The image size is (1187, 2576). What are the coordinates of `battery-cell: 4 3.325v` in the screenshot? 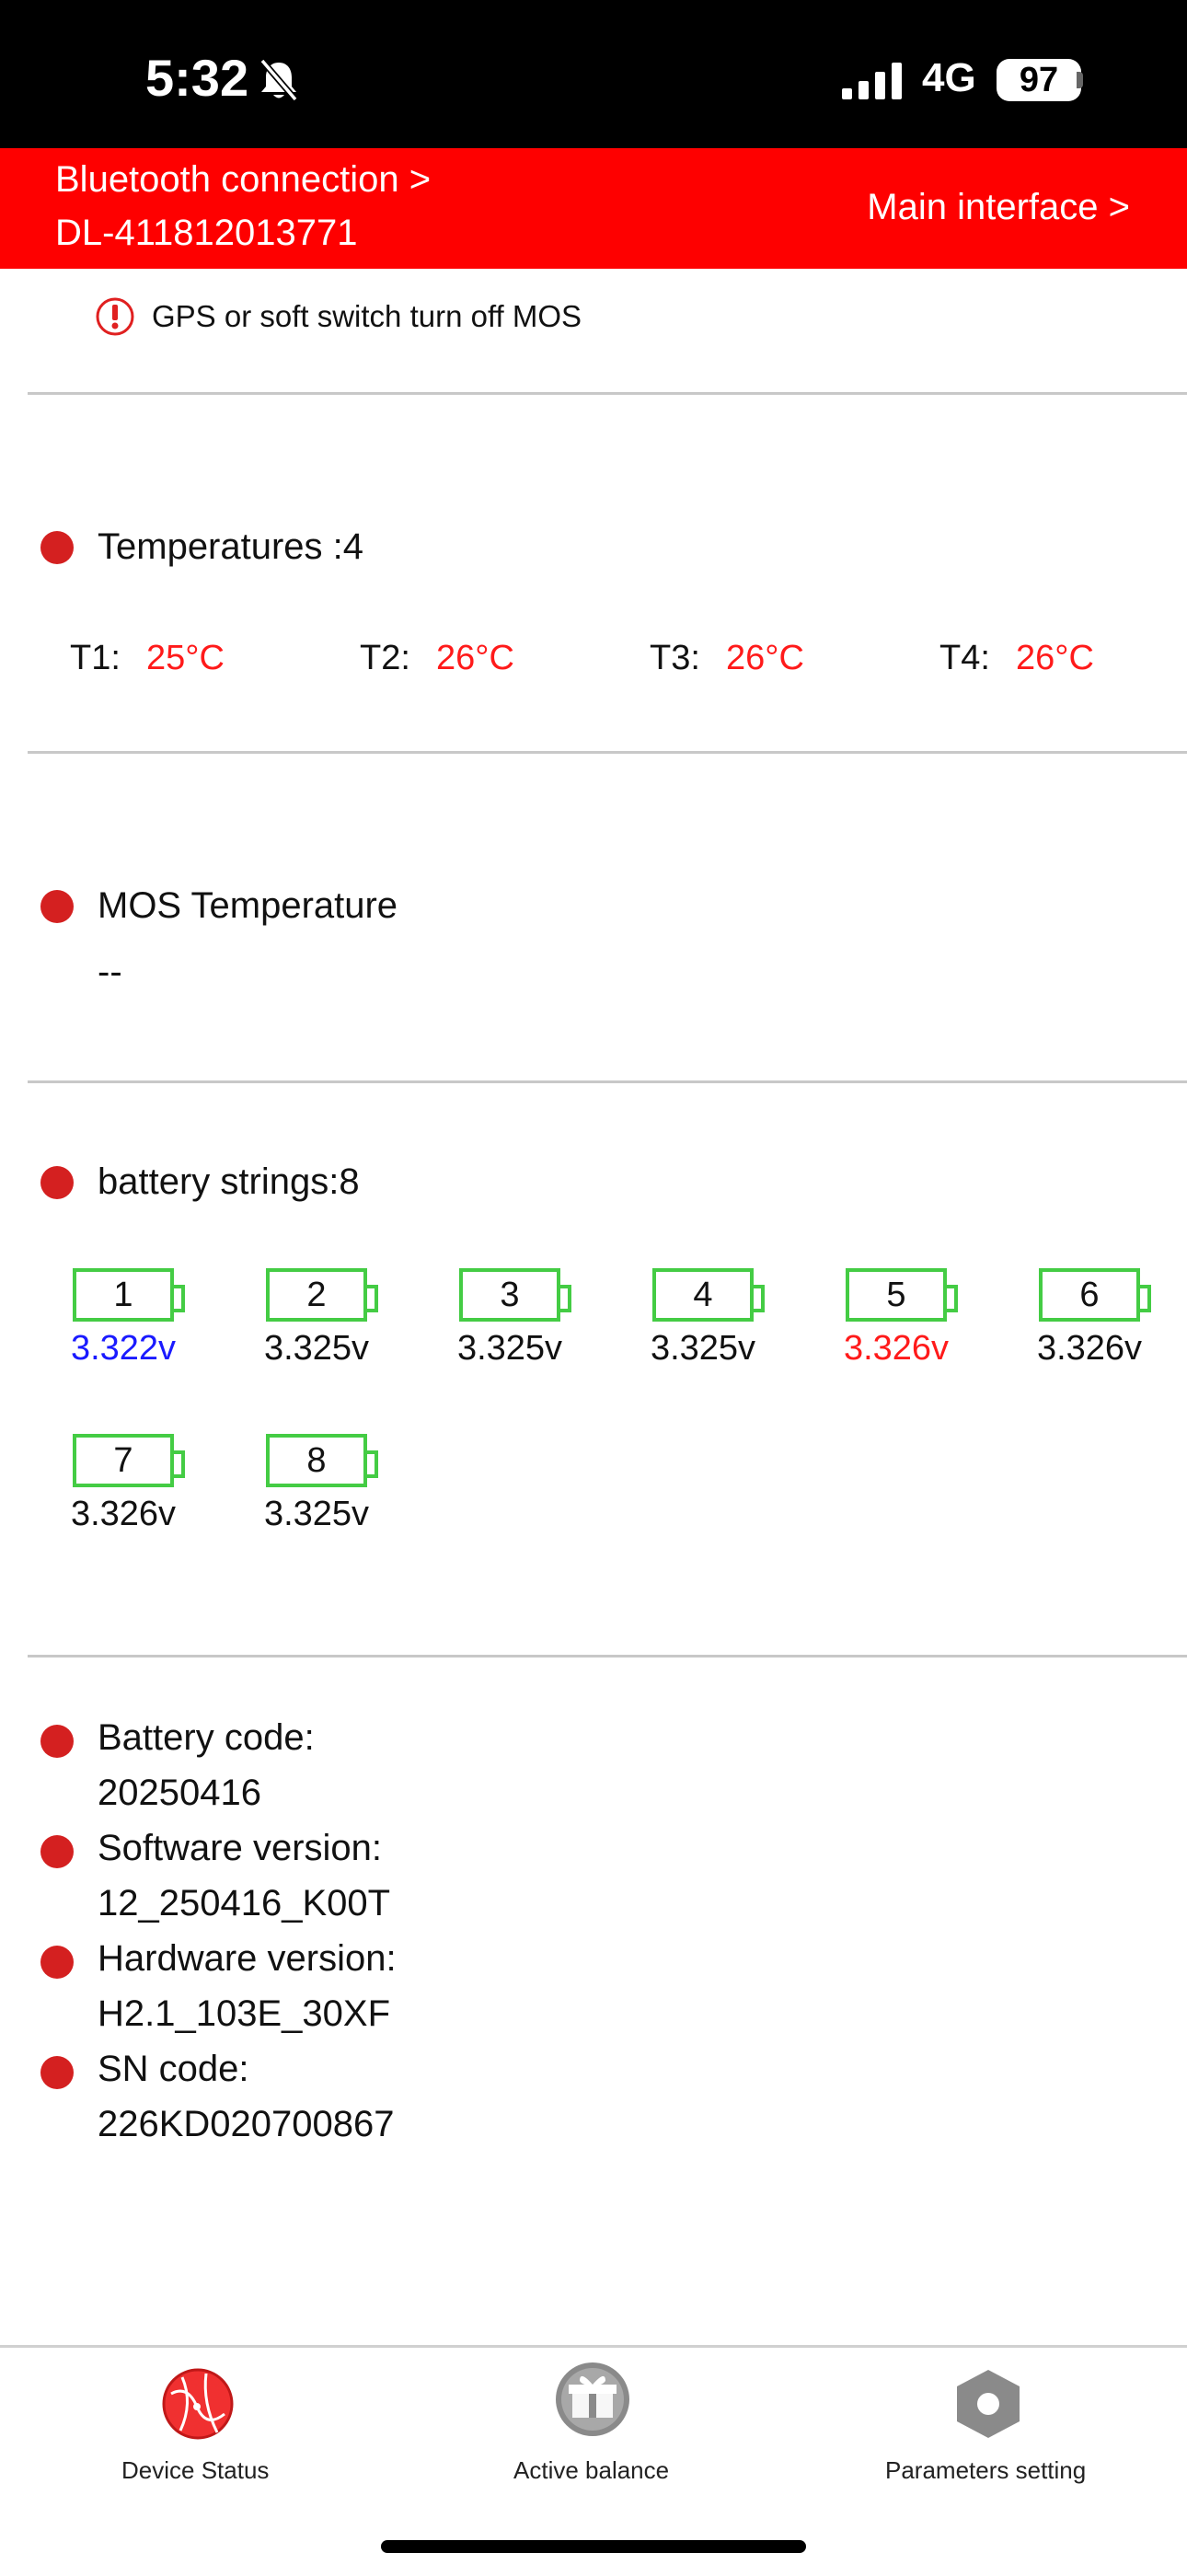 It's located at (704, 1318).